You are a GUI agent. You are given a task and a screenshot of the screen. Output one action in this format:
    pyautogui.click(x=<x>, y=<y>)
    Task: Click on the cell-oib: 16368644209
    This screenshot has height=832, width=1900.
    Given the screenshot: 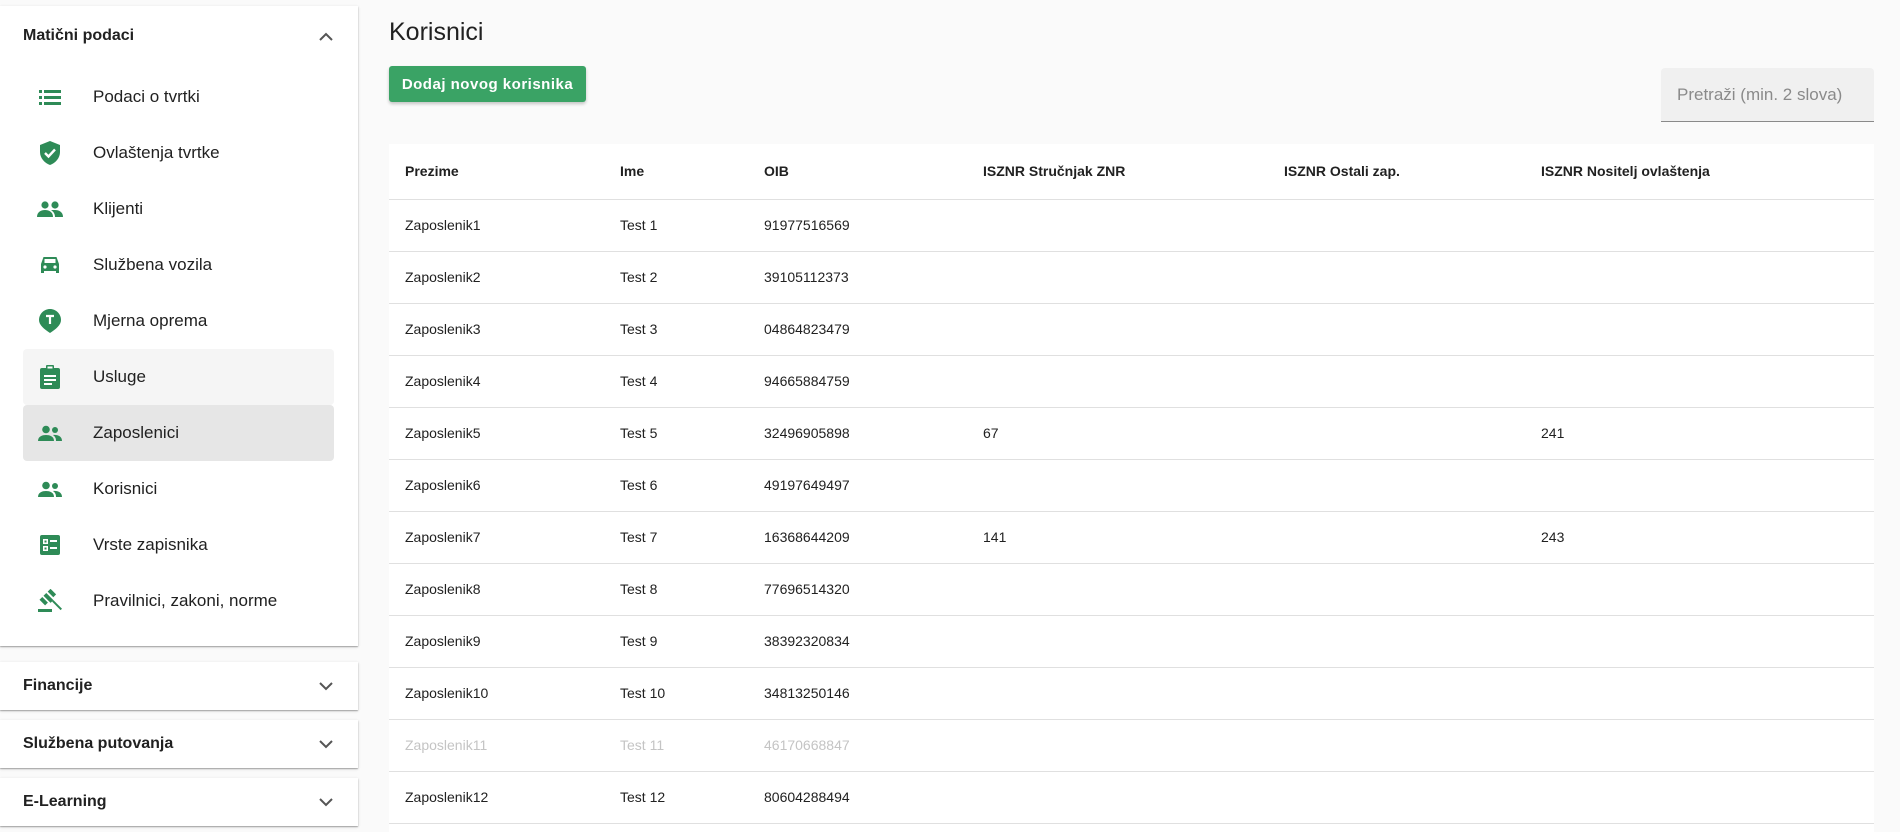 What is the action you would take?
    pyautogui.click(x=857, y=537)
    